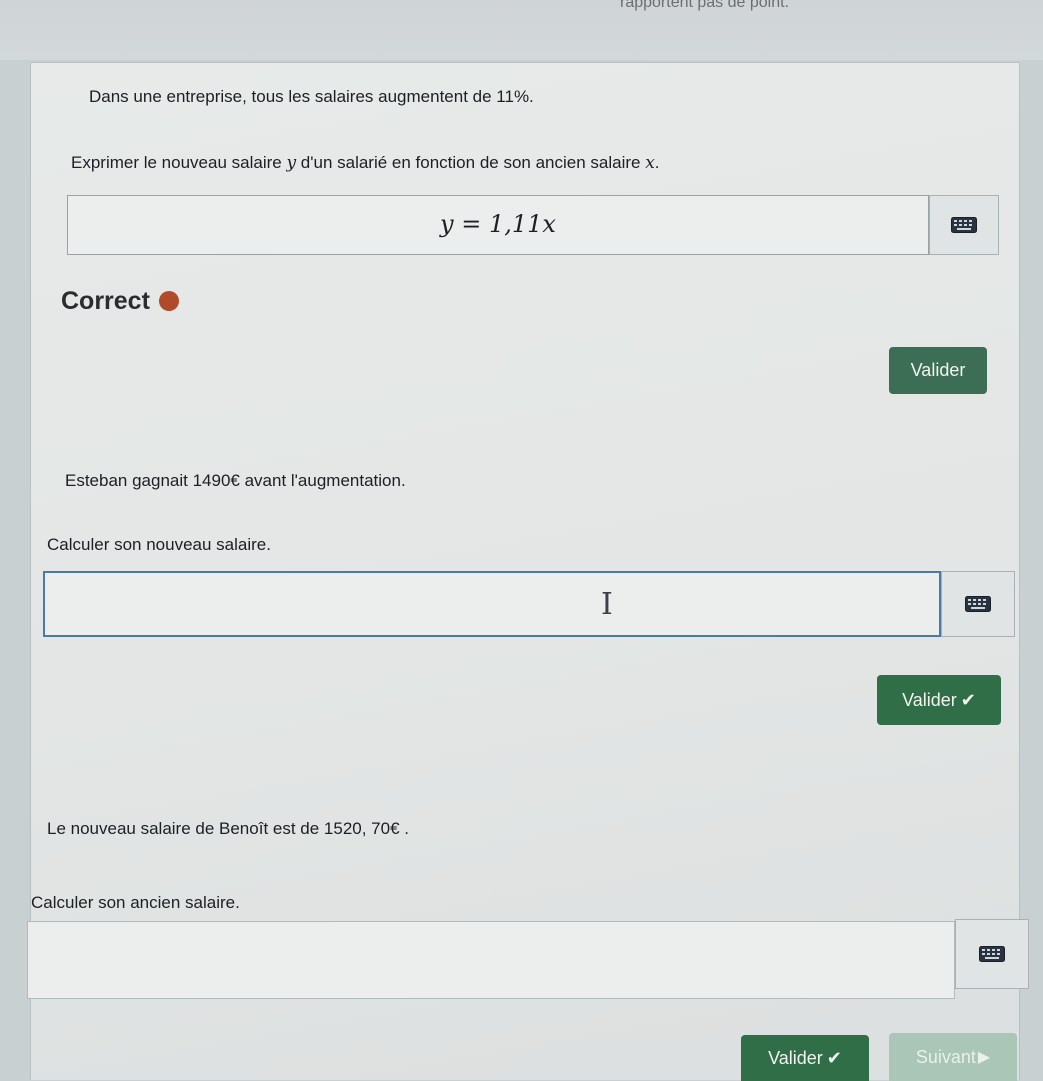  Describe the element at coordinates (159, 544) in the screenshot. I see `q2-prompt: Calculer son nouveau salaire.` at that location.